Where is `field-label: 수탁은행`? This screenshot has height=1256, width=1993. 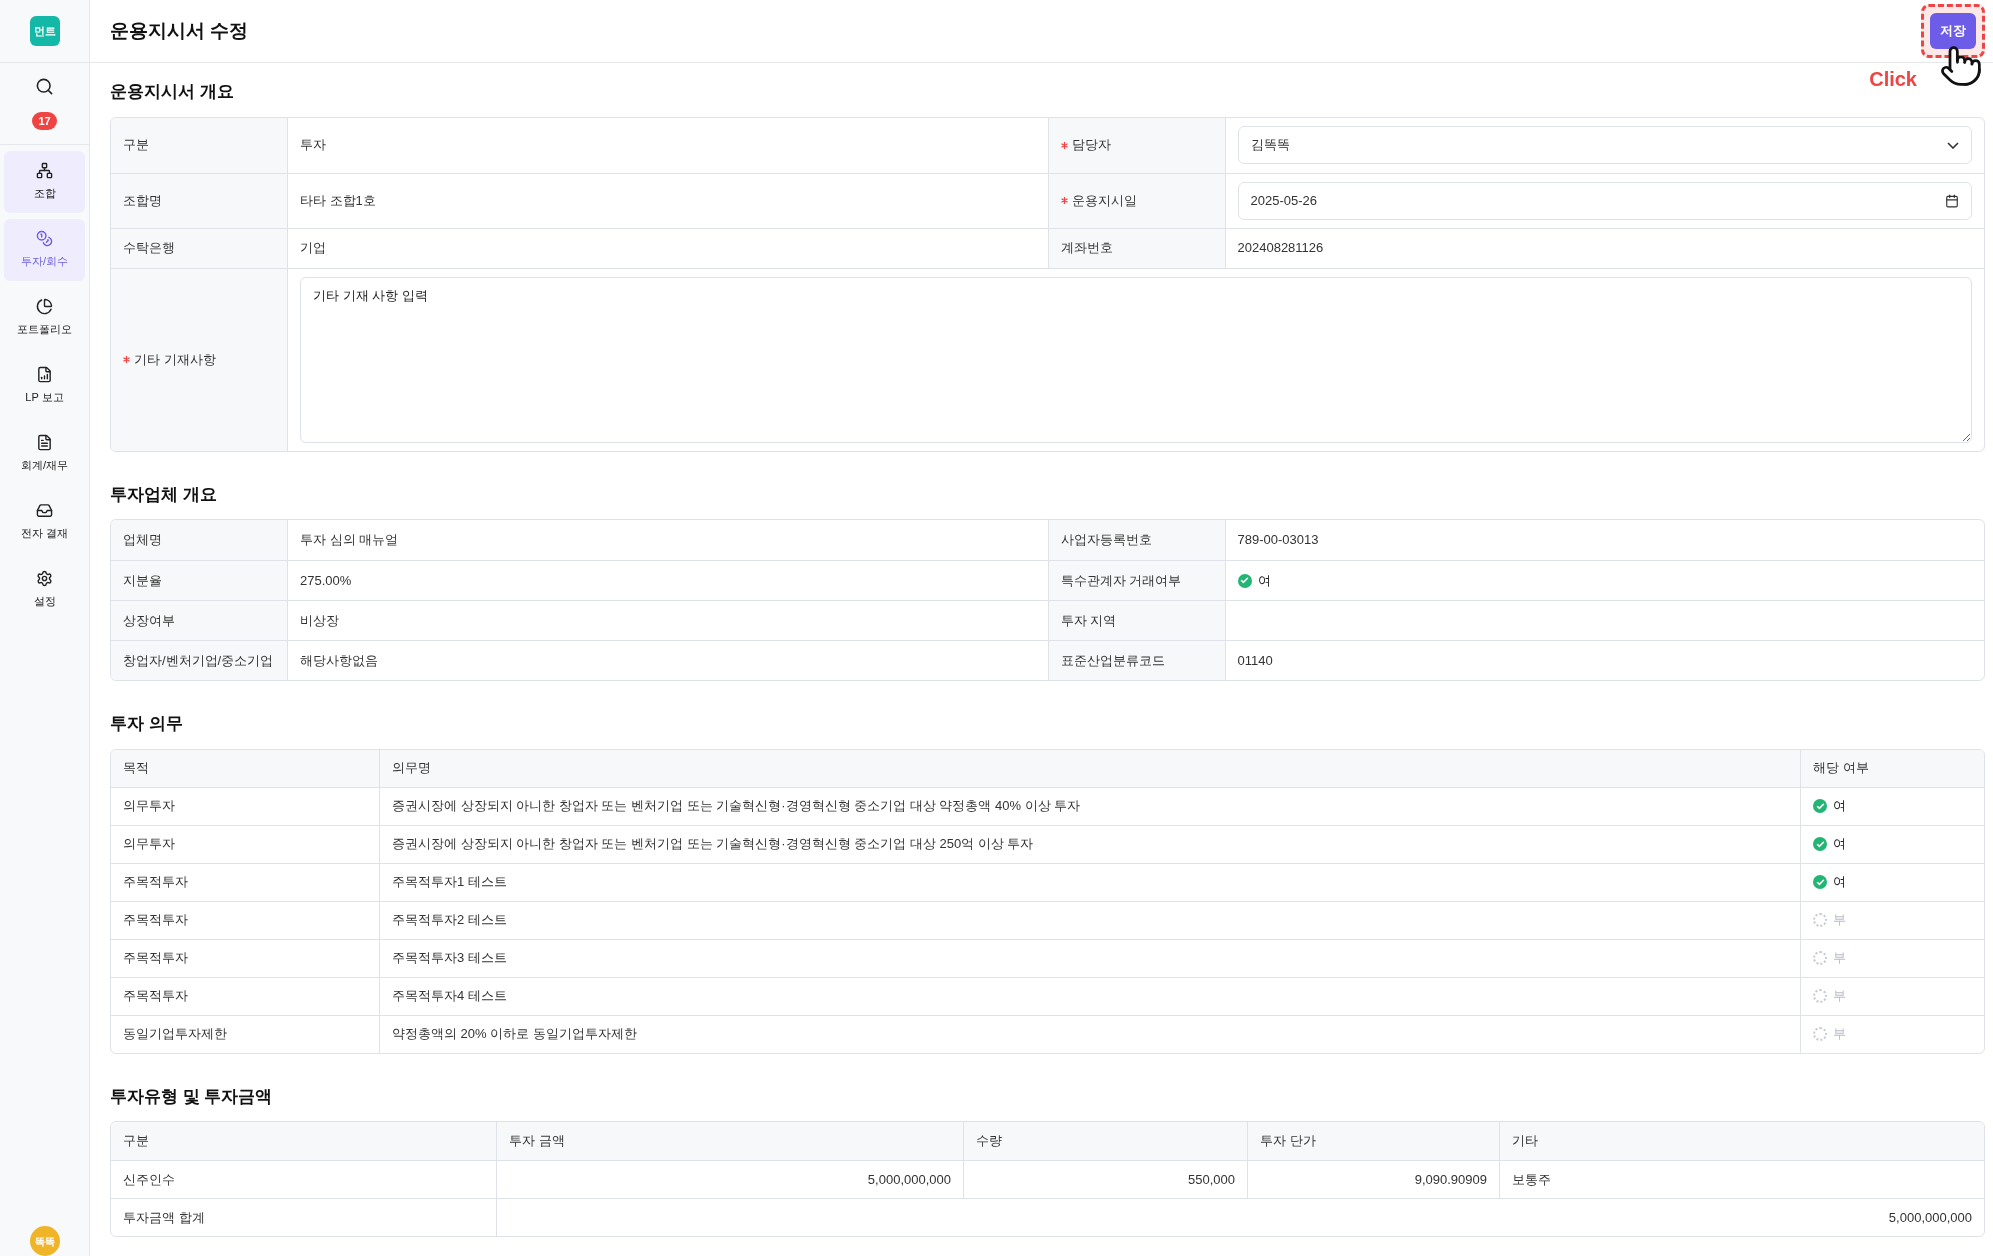 field-label: 수탁은행 is located at coordinates (149, 248).